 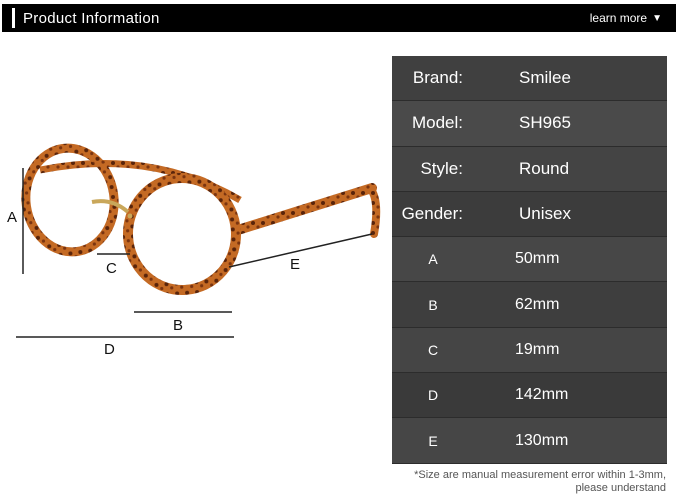 What do you see at coordinates (433, 349) in the screenshot?
I see `spec-label-c: C` at bounding box center [433, 349].